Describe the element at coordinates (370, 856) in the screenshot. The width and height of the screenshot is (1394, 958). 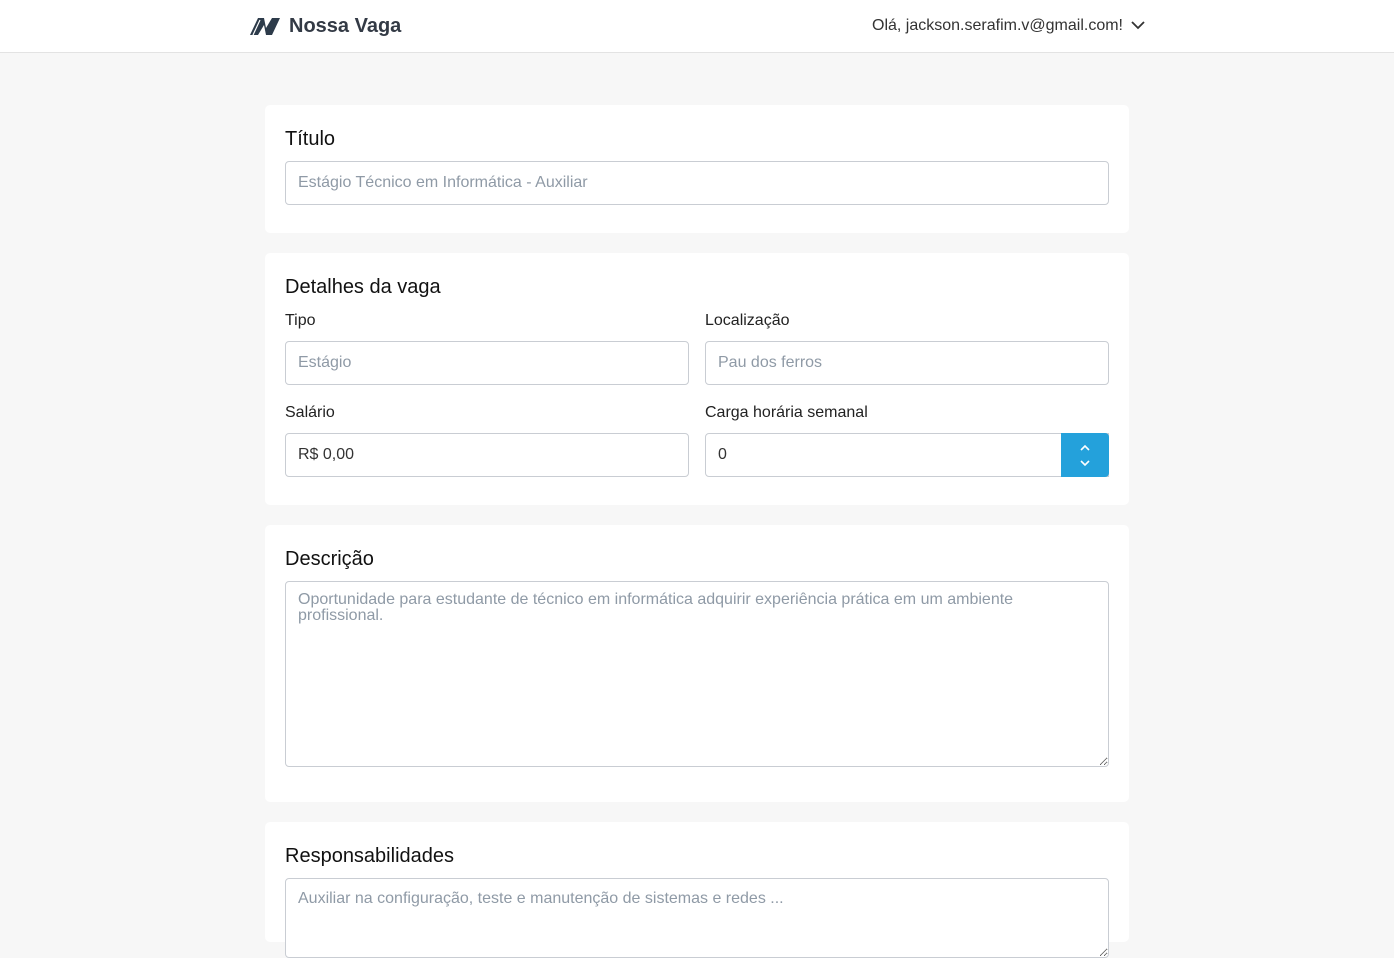
I see `responsabilidades-heading: Responsabilidades` at that location.